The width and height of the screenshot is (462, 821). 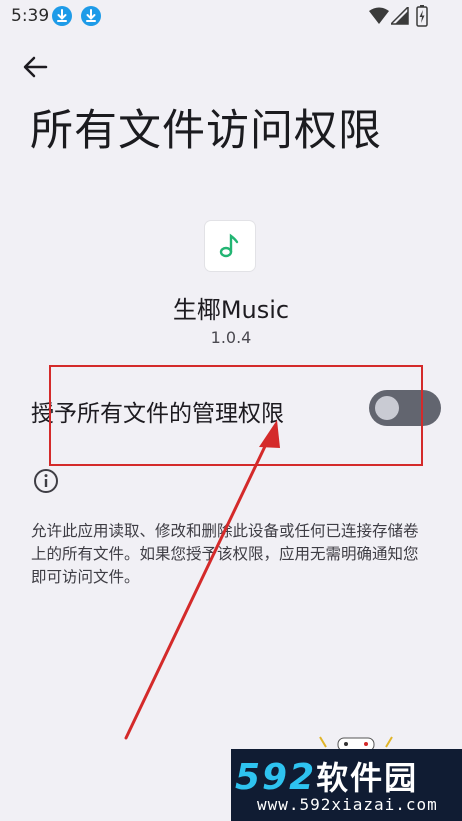 I want to click on watermark-url: www.592xiazai.com, so click(x=347, y=804).